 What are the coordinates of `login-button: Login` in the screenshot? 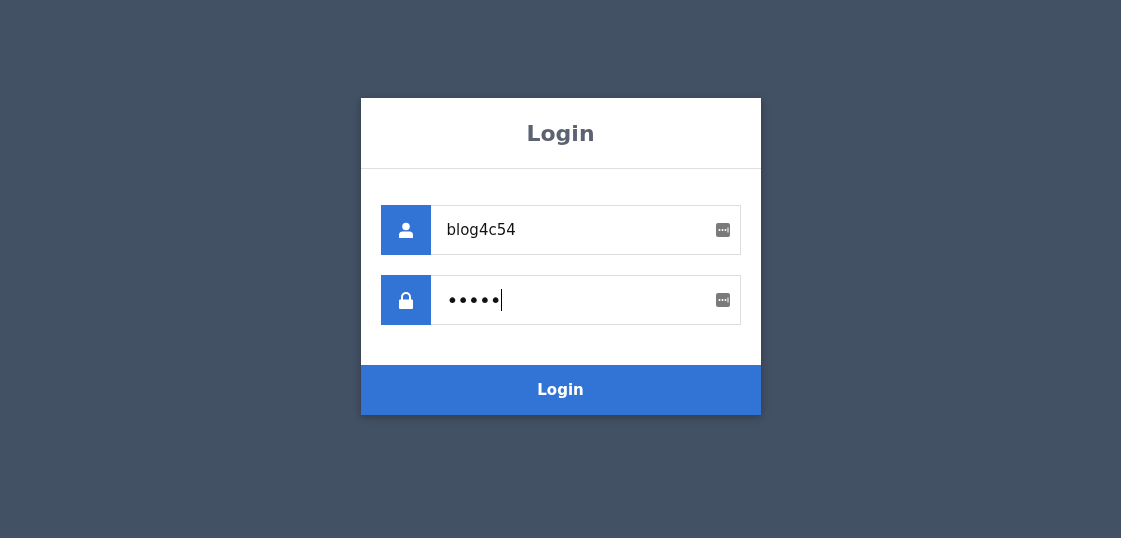 It's located at (560, 390).